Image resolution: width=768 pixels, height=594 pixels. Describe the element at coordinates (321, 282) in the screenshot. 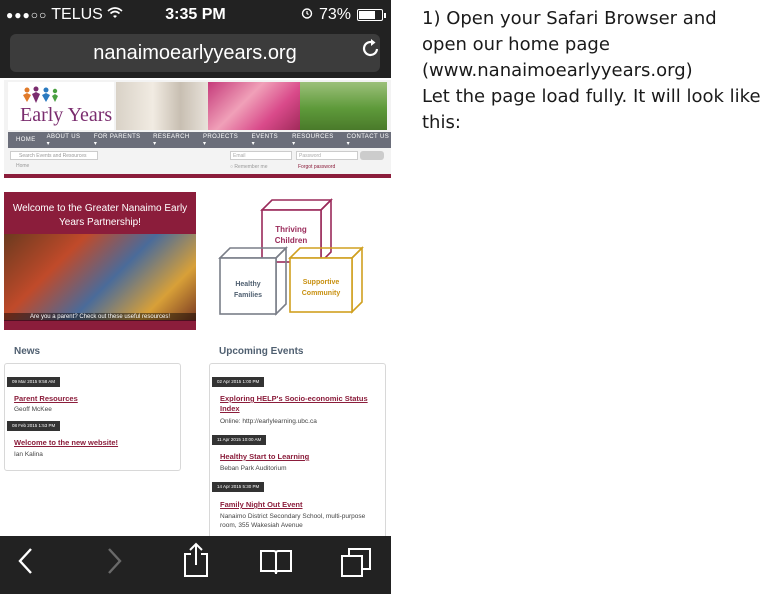

I see `block-supportive-line1: Supportive` at that location.